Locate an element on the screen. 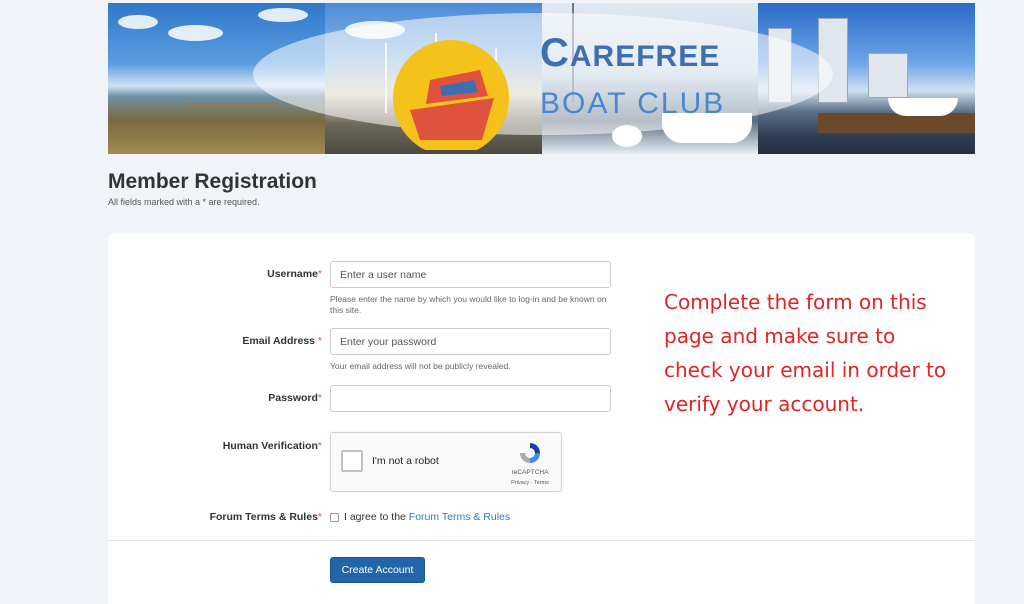 The height and width of the screenshot is (604, 1024). terms-link: Forum Terms & Rules is located at coordinates (459, 517).